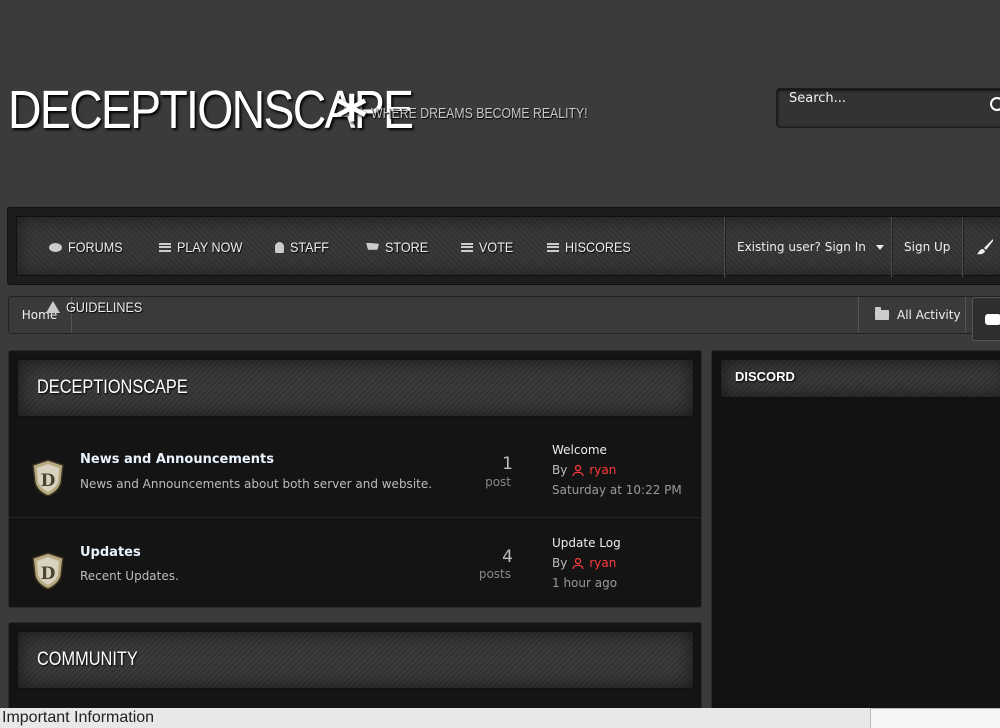  I want to click on category-title: DECEPTIONSCAPE, so click(112, 388).